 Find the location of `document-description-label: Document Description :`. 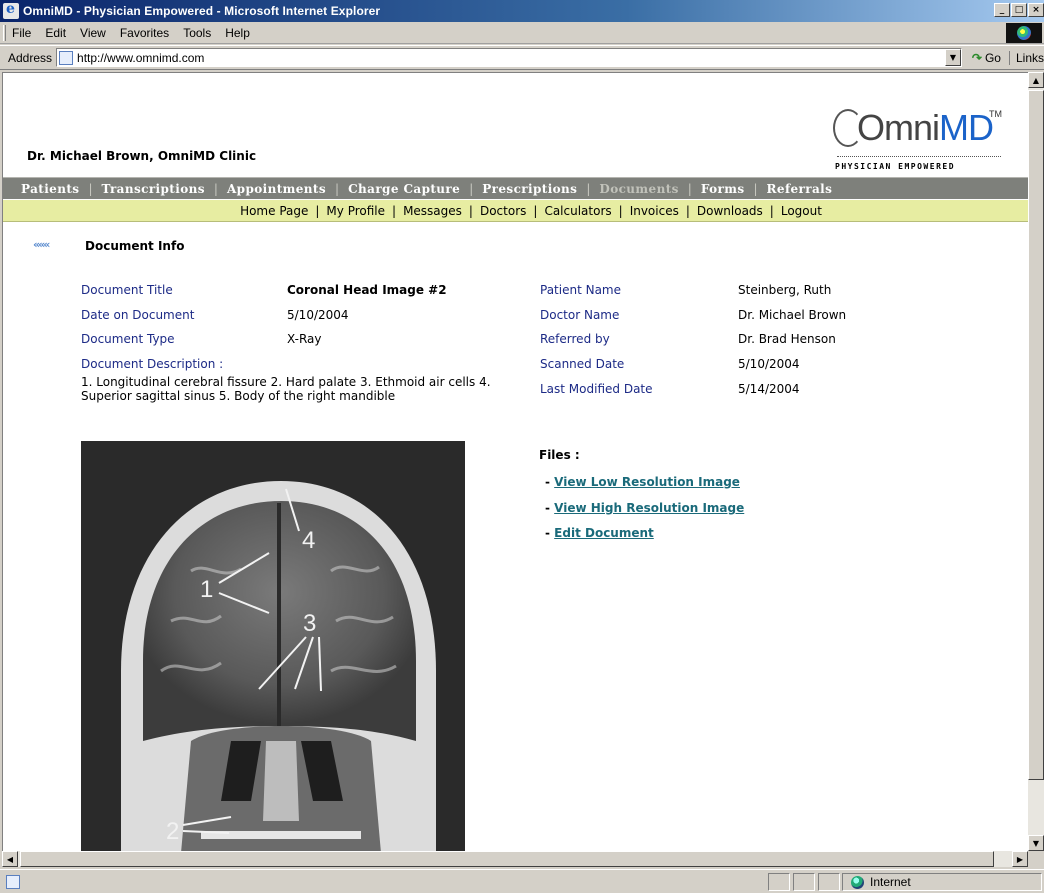

document-description-label: Document Description : is located at coordinates (152, 364).